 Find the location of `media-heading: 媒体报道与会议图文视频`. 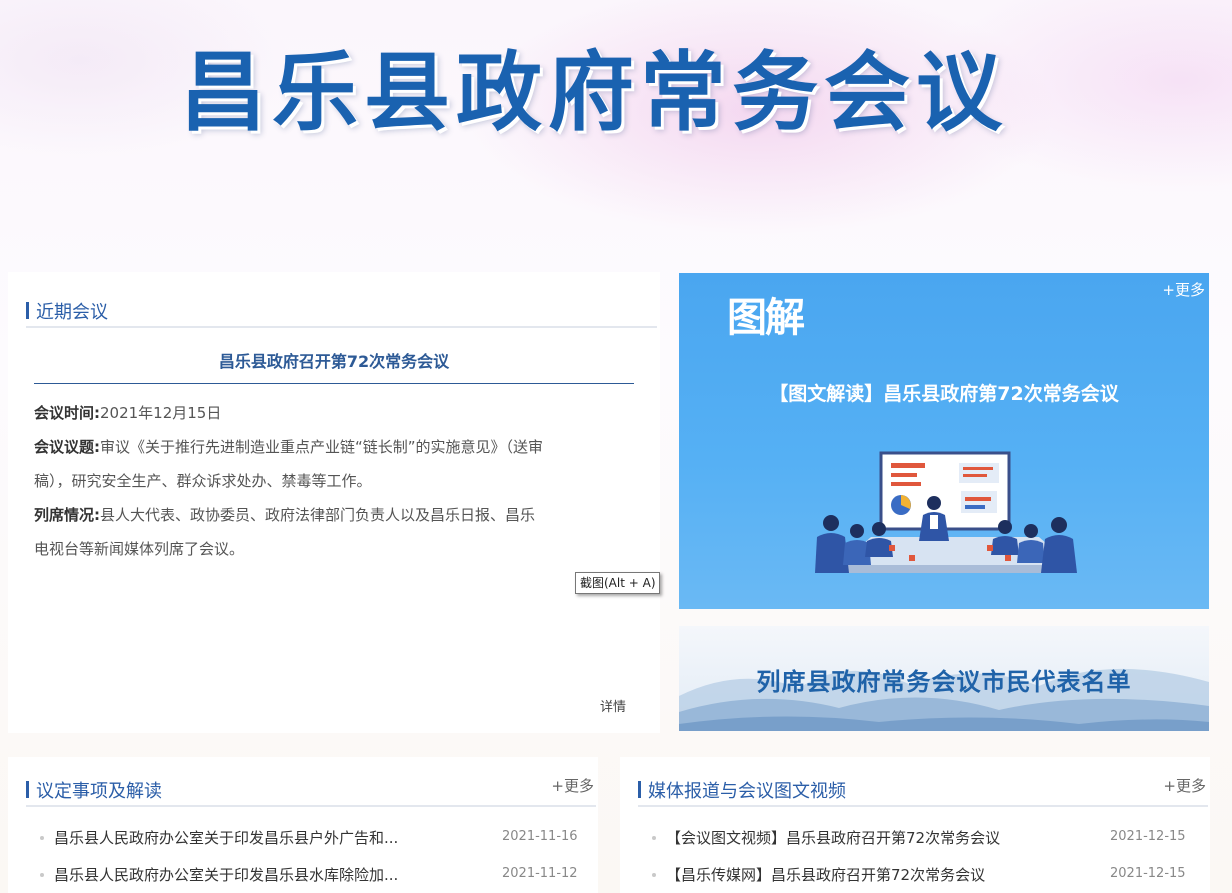

media-heading: 媒体报道与会议图文视频 is located at coordinates (747, 791).